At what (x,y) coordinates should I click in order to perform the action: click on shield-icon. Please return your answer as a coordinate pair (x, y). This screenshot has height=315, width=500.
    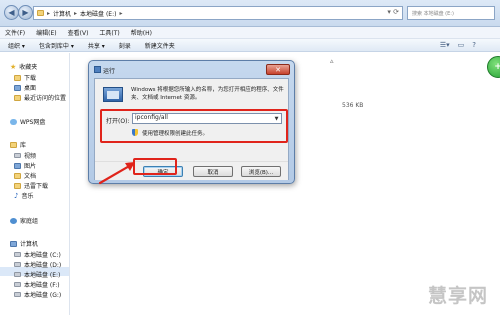
    Looking at the image, I should click on (135, 132).